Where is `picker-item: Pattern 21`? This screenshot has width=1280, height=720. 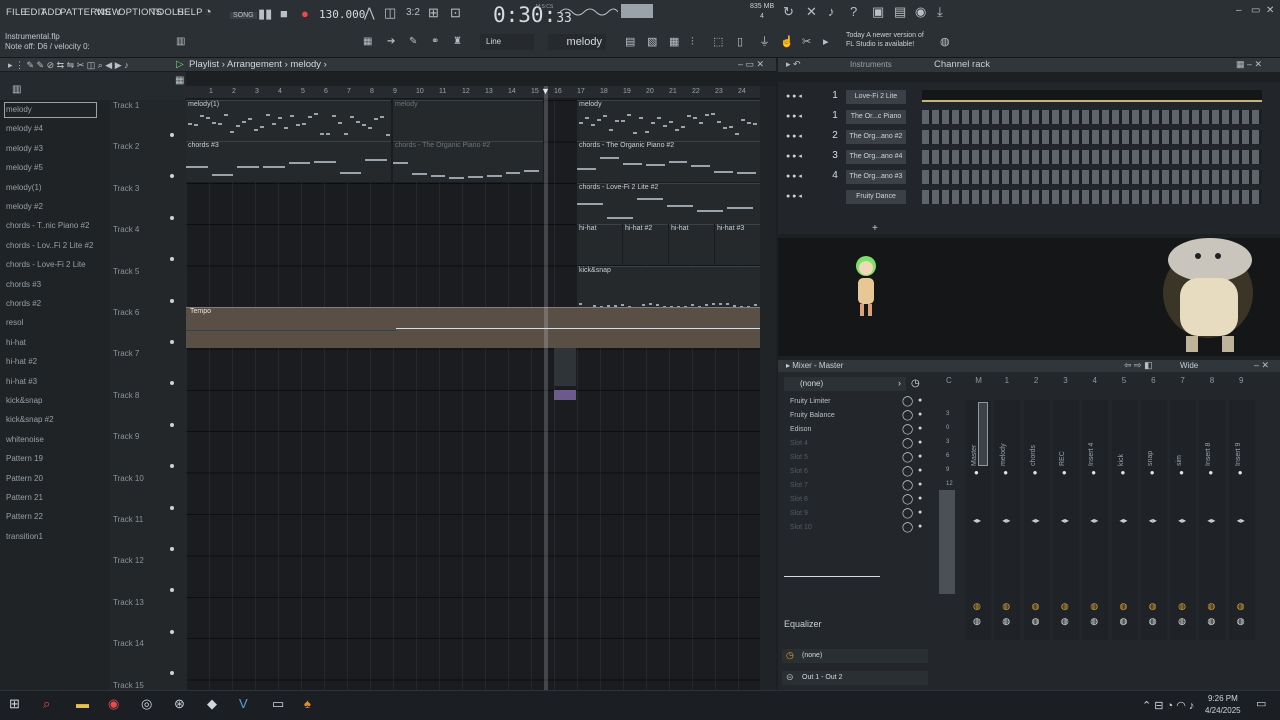
picker-item: Pattern 21 is located at coordinates (24, 497).